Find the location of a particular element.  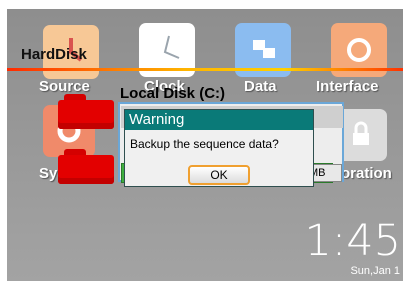

harddisk-header: HardDisk is located at coordinates (205, 56).